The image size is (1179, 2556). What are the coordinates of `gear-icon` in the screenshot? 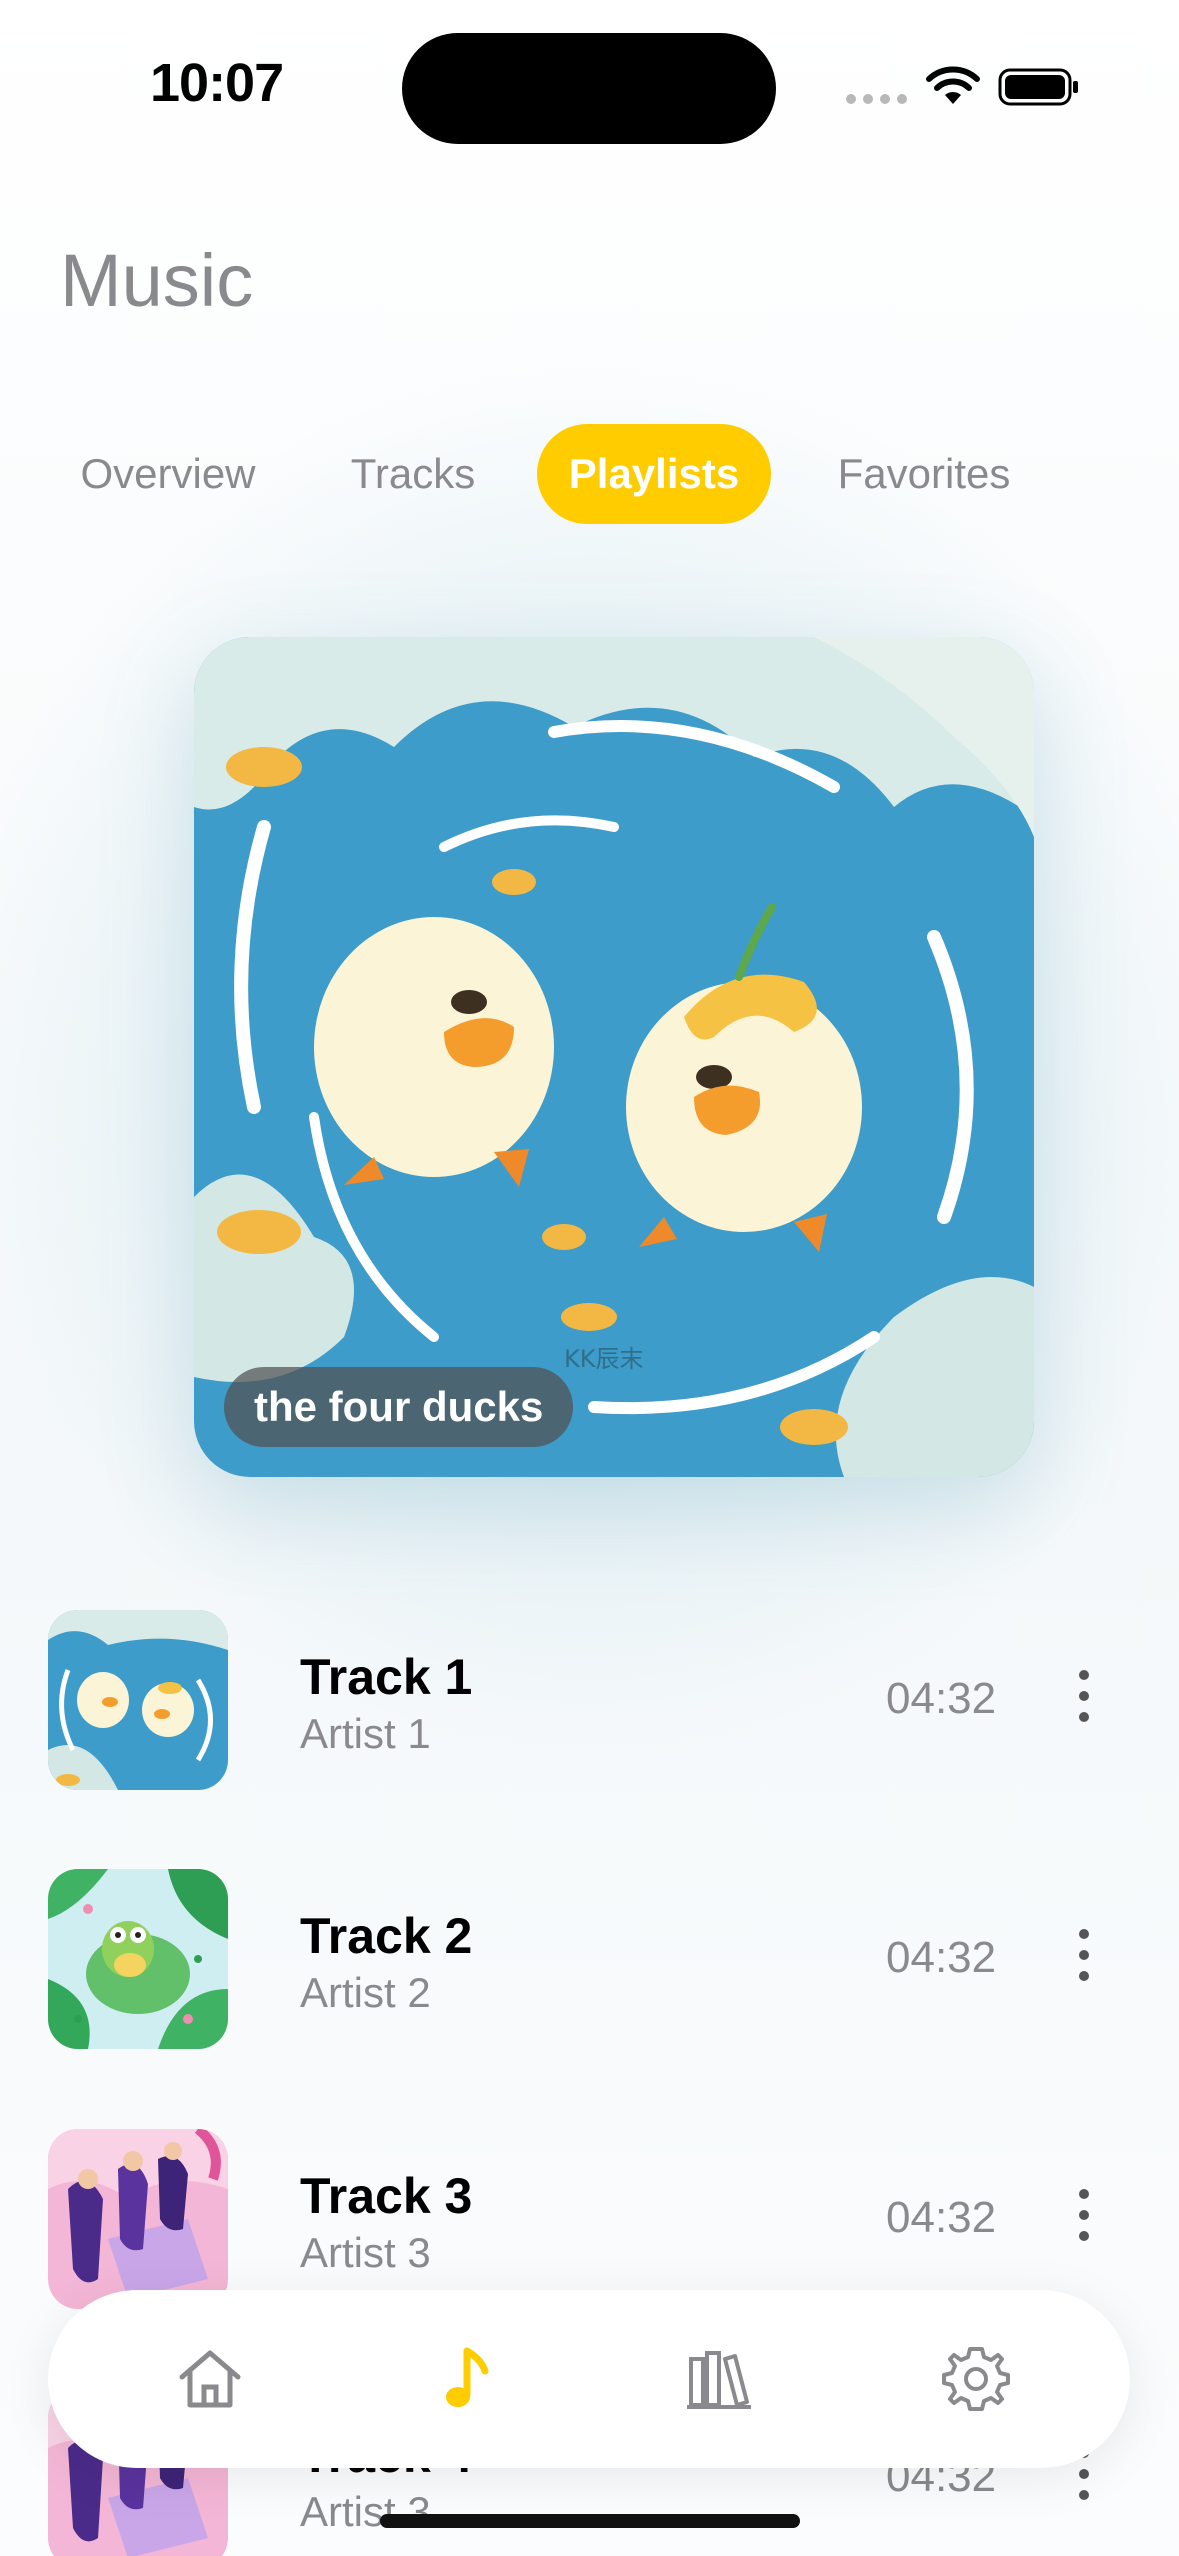 It's located at (976, 2379).